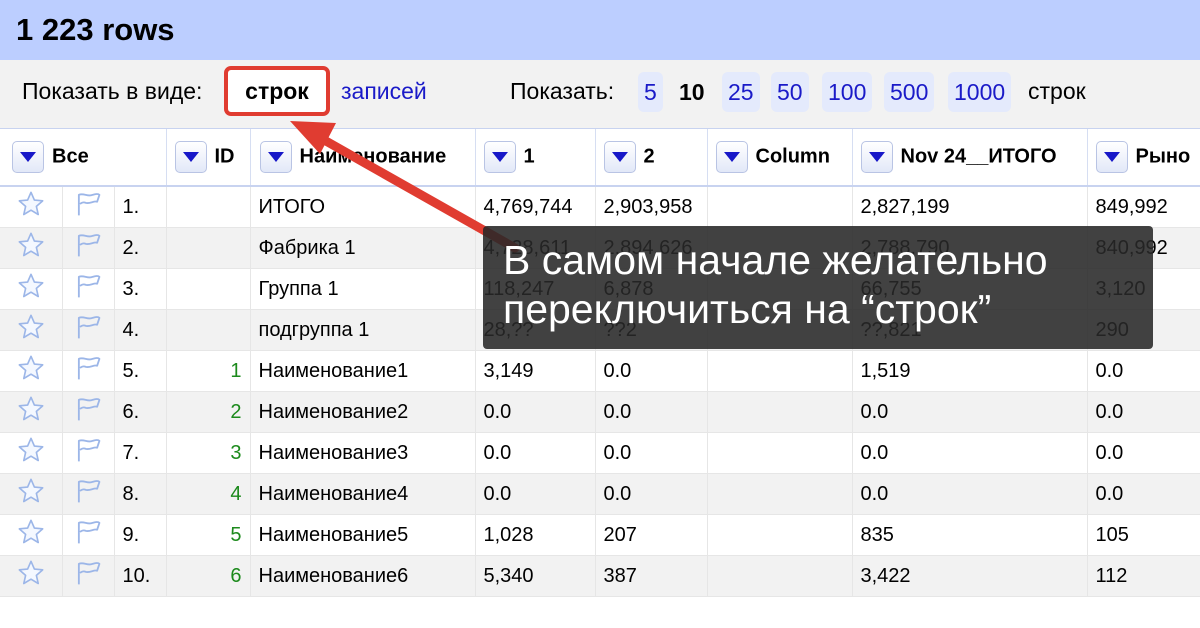 This screenshot has height=628, width=1200. What do you see at coordinates (747, 309) in the screenshot?
I see `annotation-line-2: переключиться на “строк”` at bounding box center [747, 309].